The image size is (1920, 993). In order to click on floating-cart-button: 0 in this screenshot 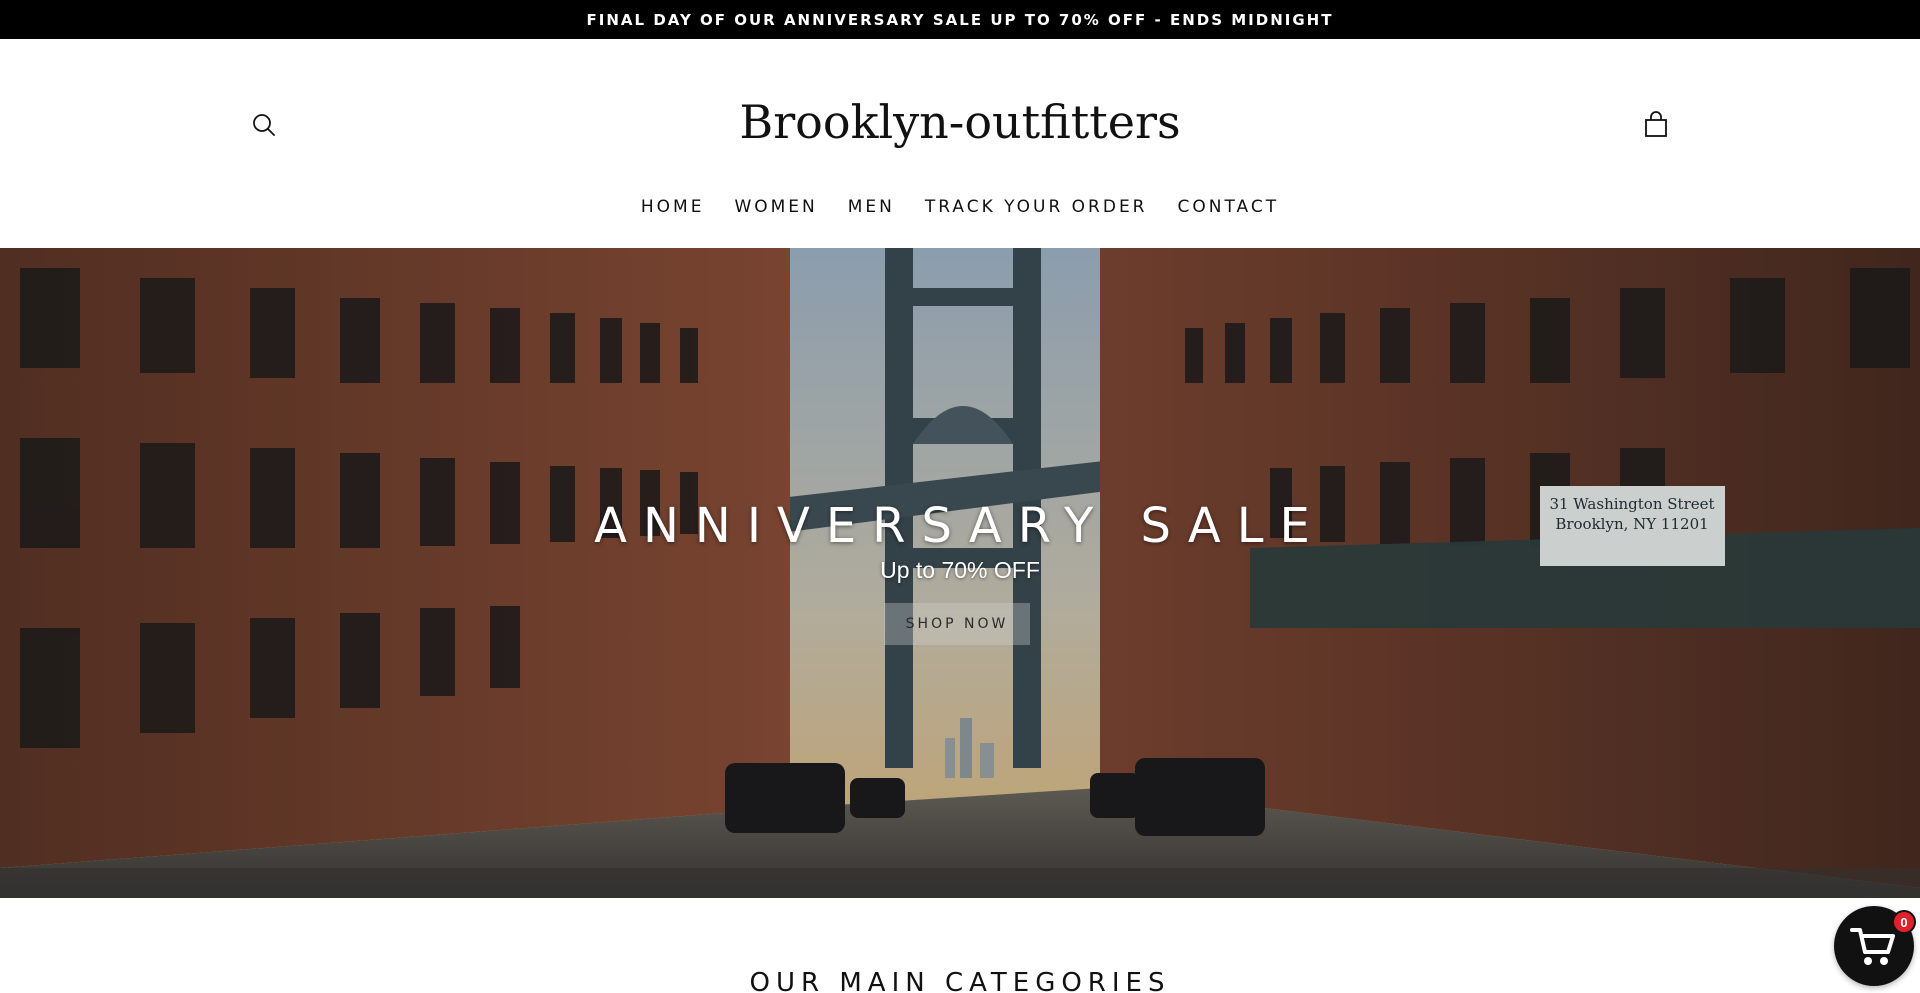, I will do `click(1875, 946)`.